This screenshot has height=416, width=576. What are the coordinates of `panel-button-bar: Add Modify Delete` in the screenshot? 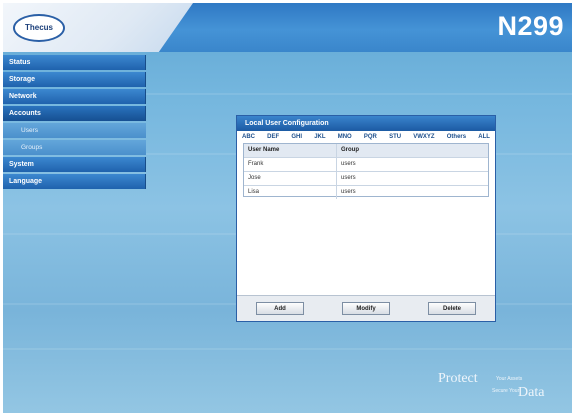 It's located at (366, 308).